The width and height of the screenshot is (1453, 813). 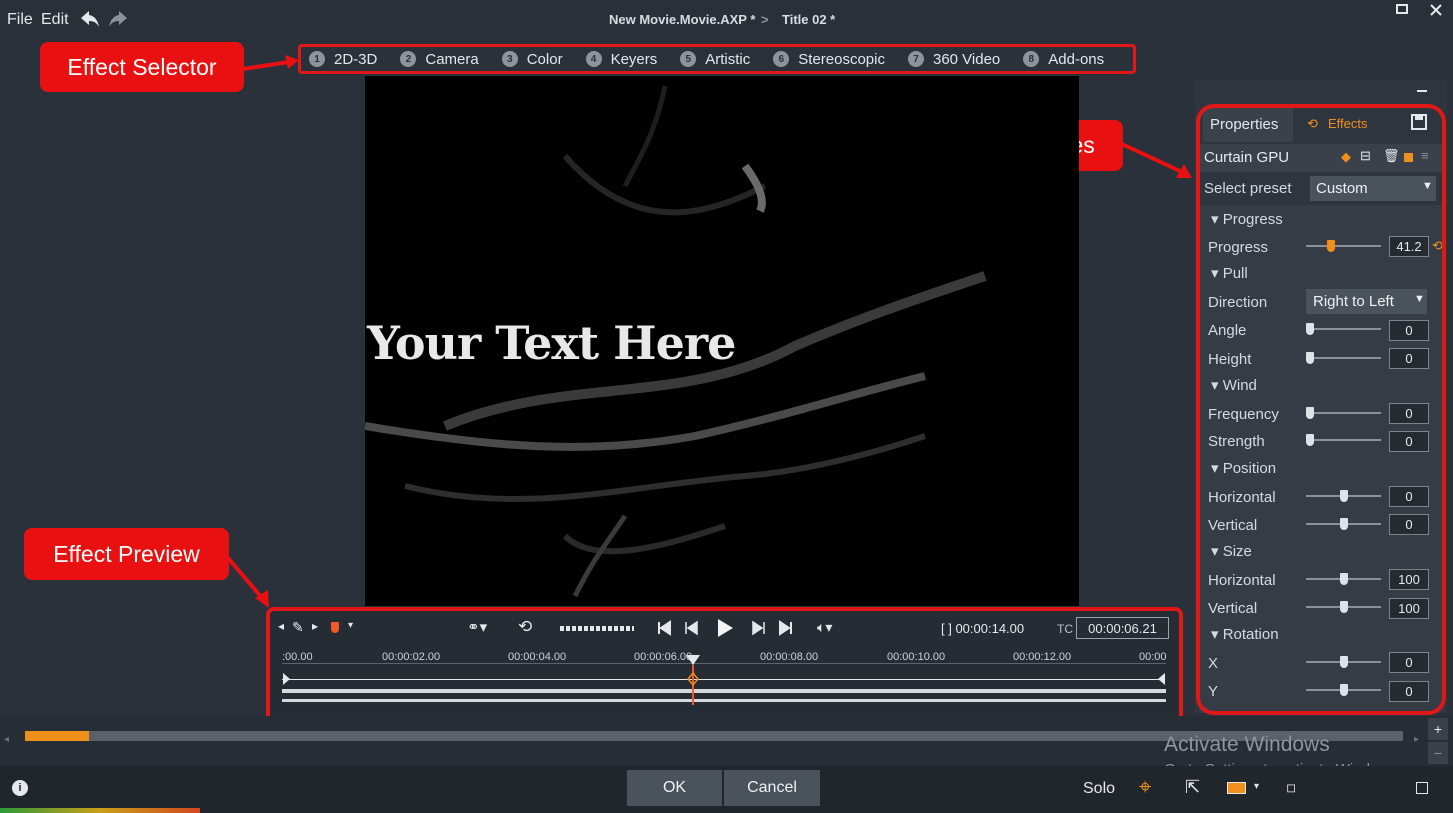 What do you see at coordinates (1236, 788) in the screenshot?
I see `color-swatch-icon` at bounding box center [1236, 788].